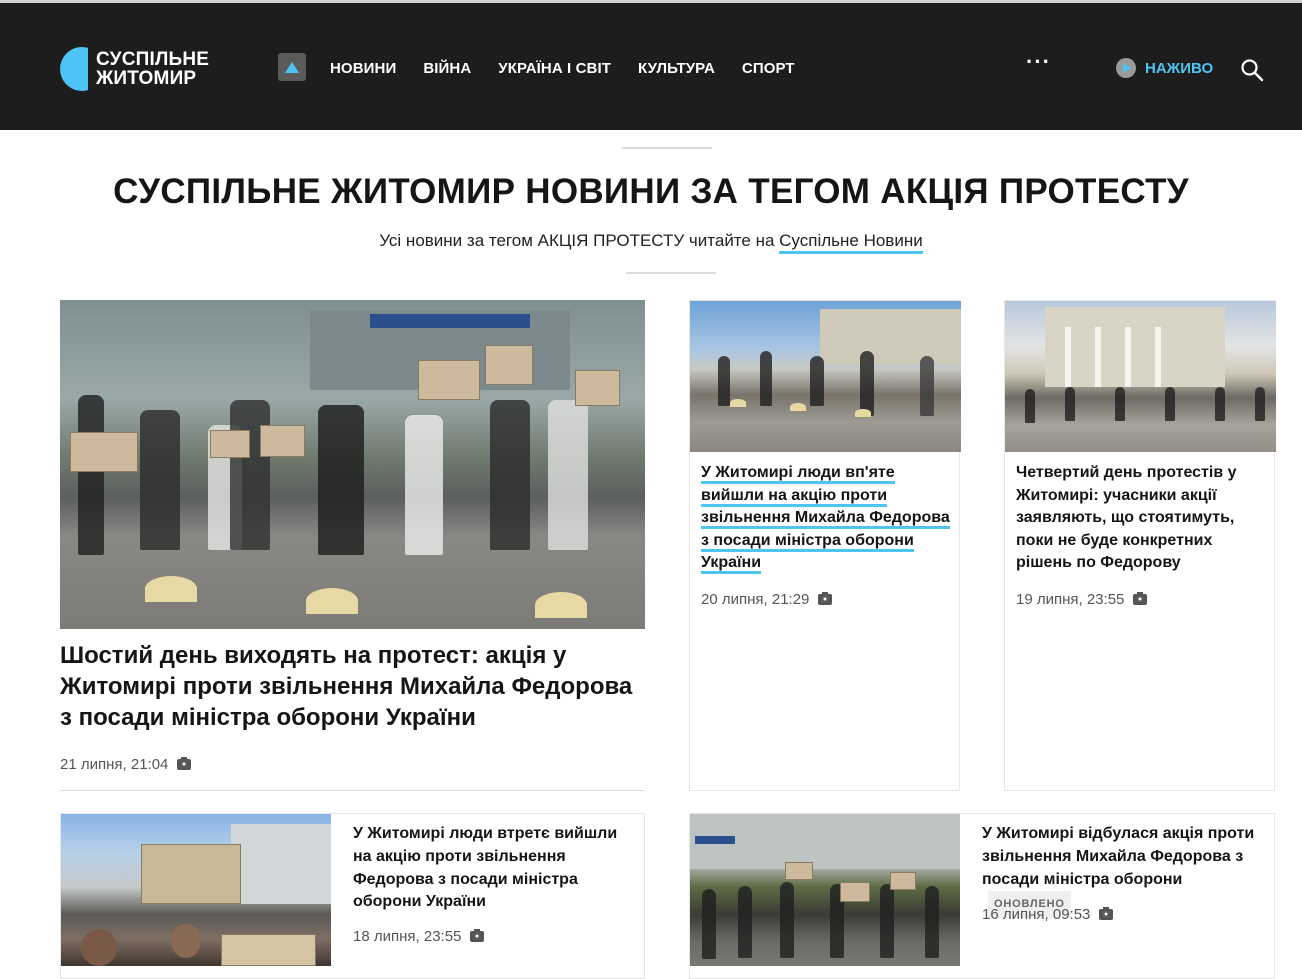  Describe the element at coordinates (554, 68) in the screenshot. I see `nav-item-ukraine-world: УКРАЇНА І СВІТ` at that location.